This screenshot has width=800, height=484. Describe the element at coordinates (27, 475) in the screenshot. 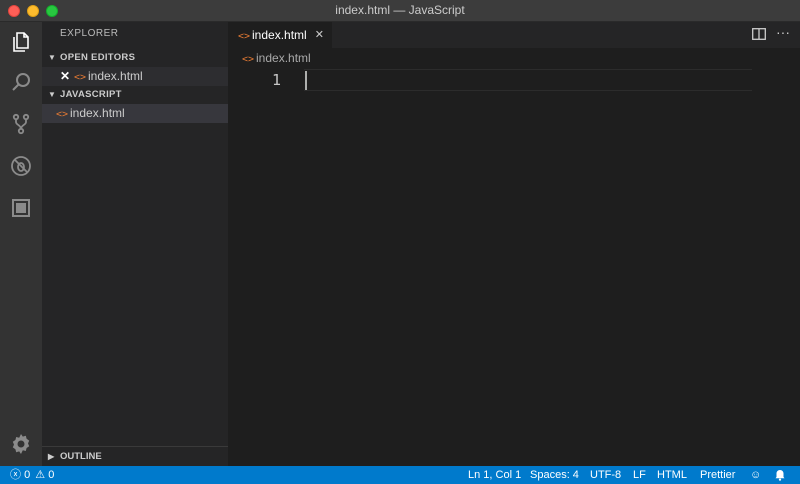

I see `error-count: 0` at that location.